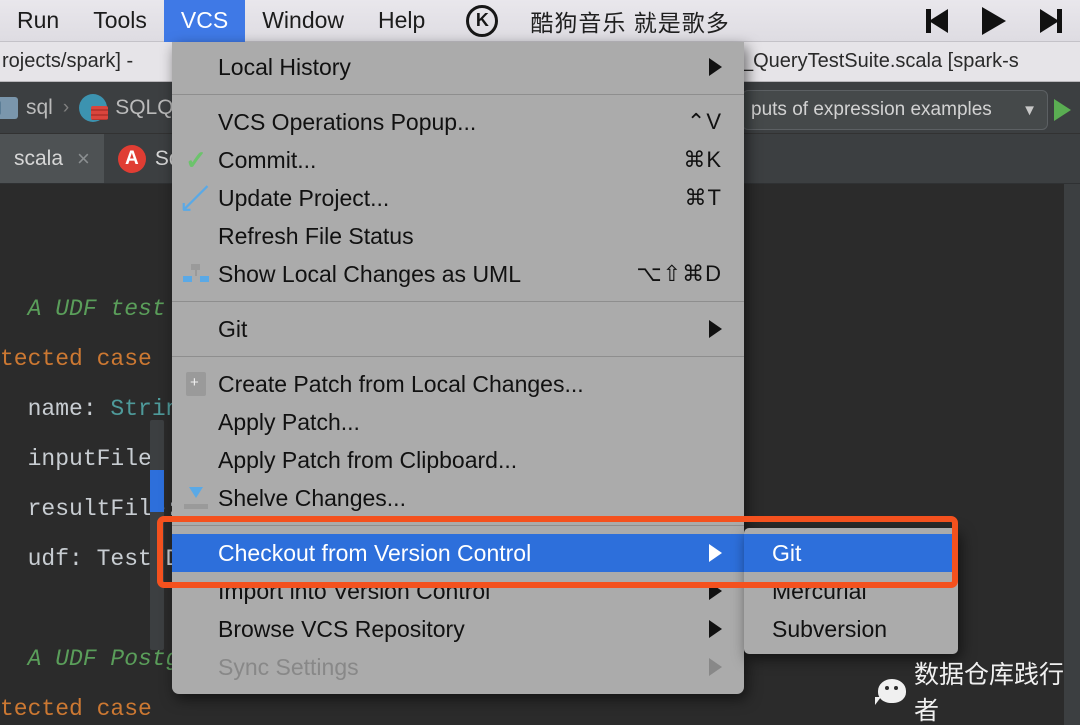  I want to click on menu-item-label: Local History, so click(284, 66).